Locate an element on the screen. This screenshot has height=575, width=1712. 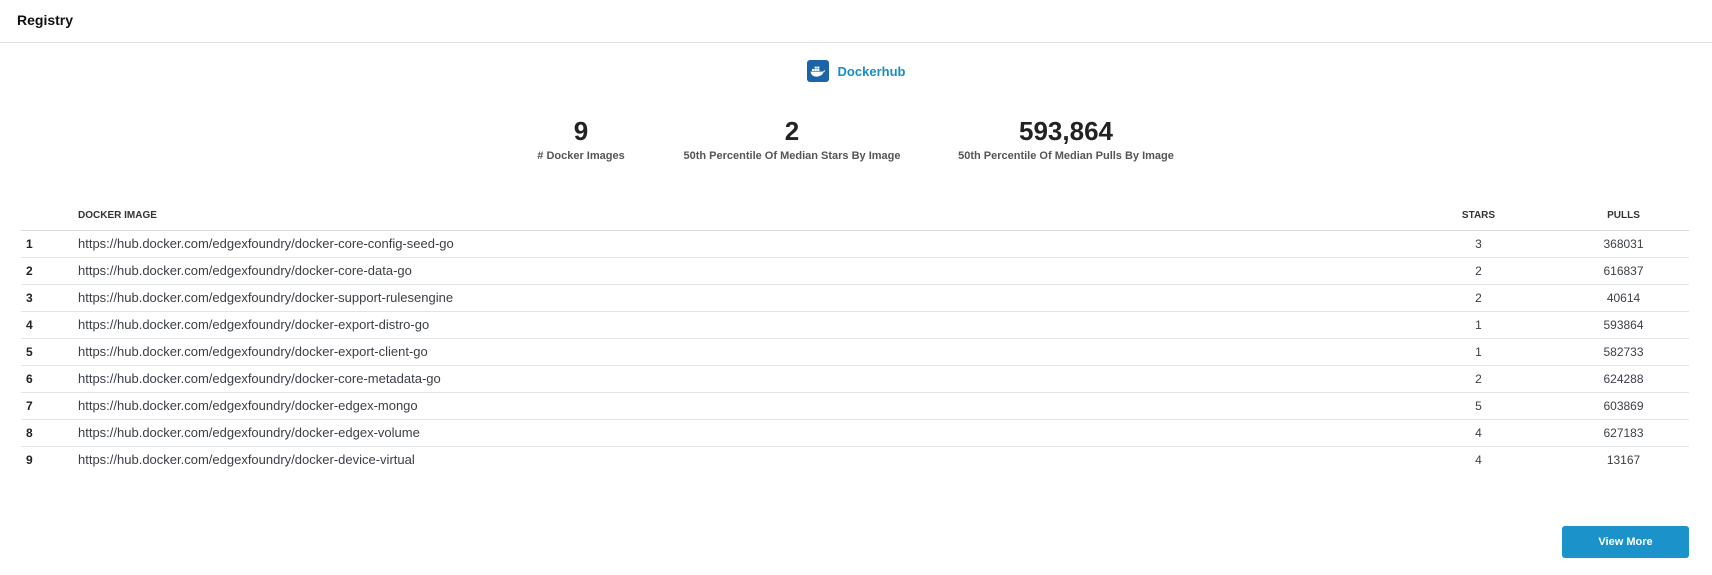
provider-heading: Dockerhub is located at coordinates (856, 71).